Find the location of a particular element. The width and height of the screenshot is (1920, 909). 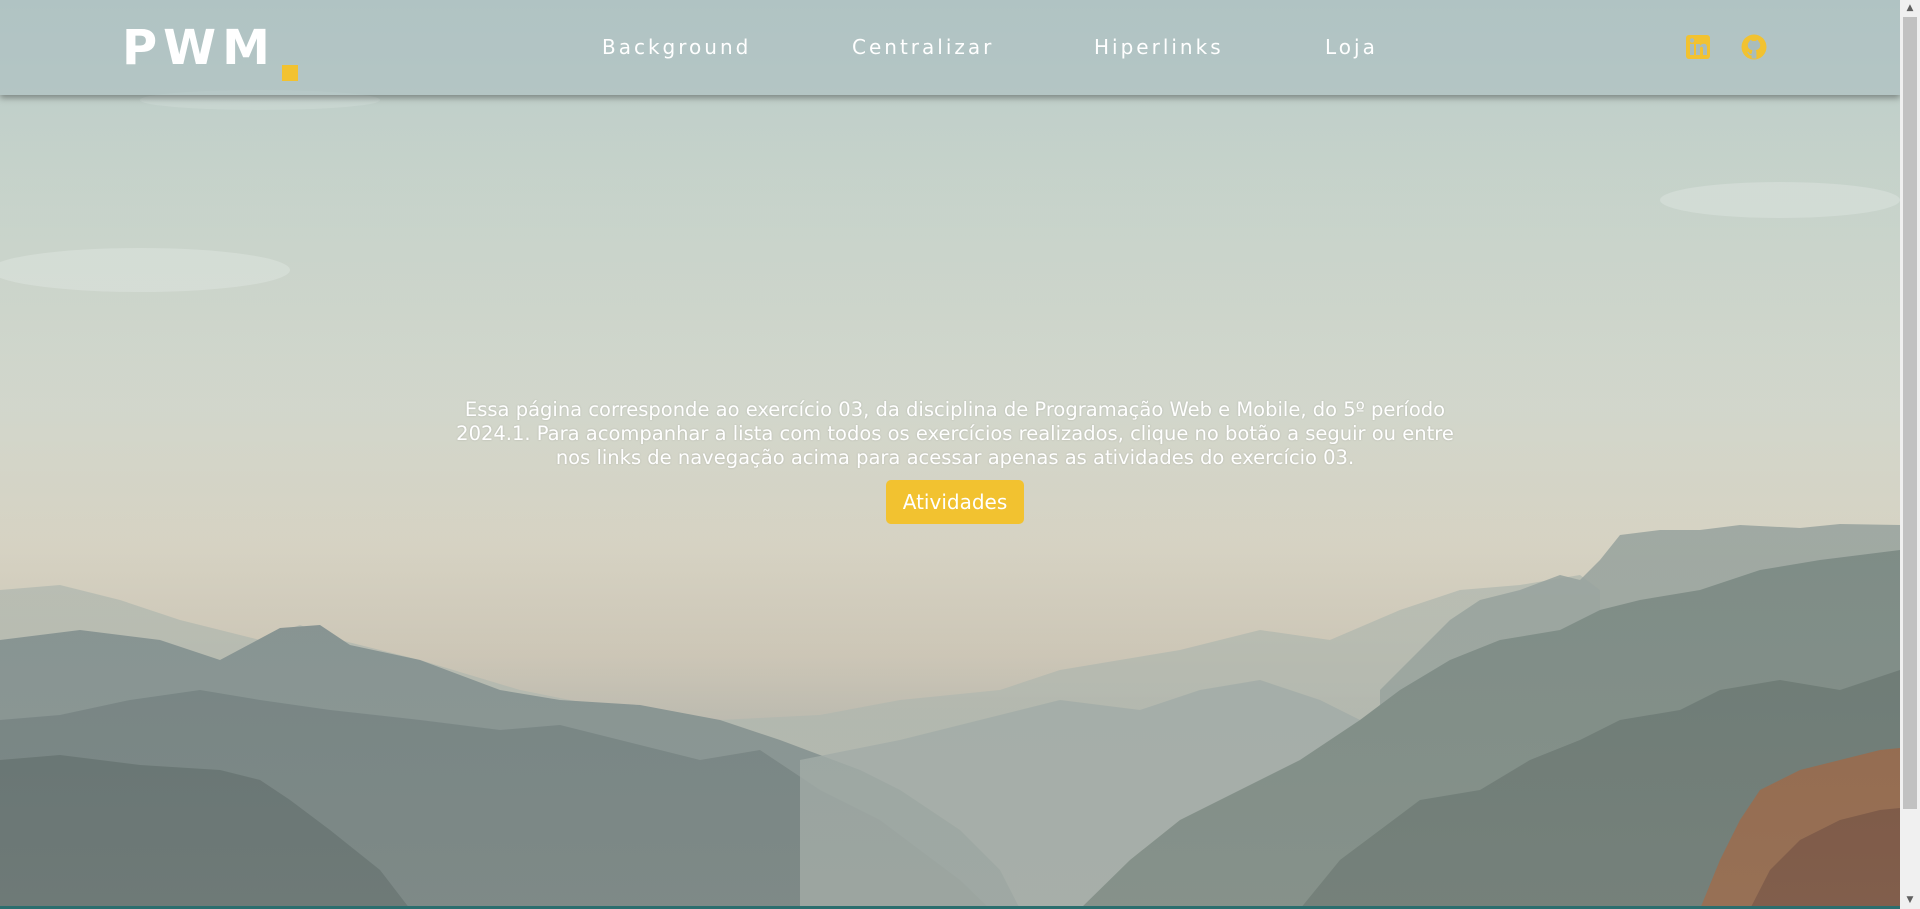

scroll-down-arrow-icon: ▼ is located at coordinates (1910, 900).